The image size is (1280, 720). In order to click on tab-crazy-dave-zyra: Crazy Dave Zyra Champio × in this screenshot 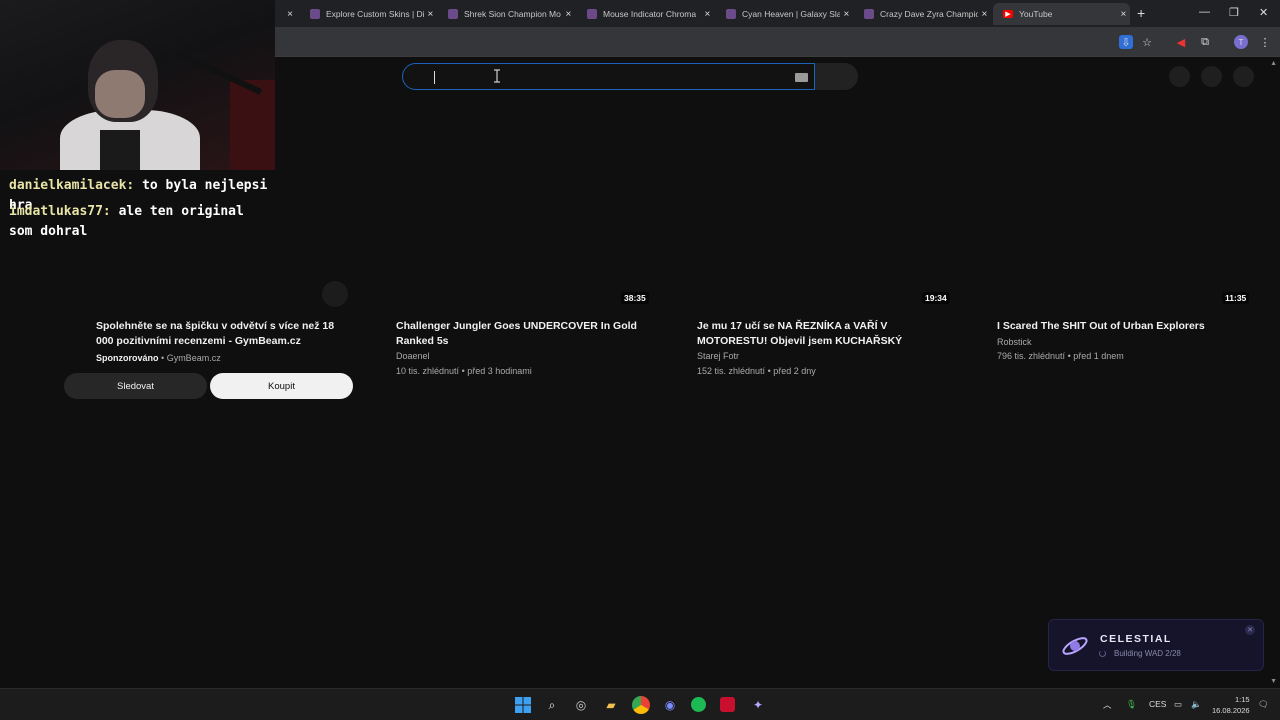, I will do `click(922, 14)`.